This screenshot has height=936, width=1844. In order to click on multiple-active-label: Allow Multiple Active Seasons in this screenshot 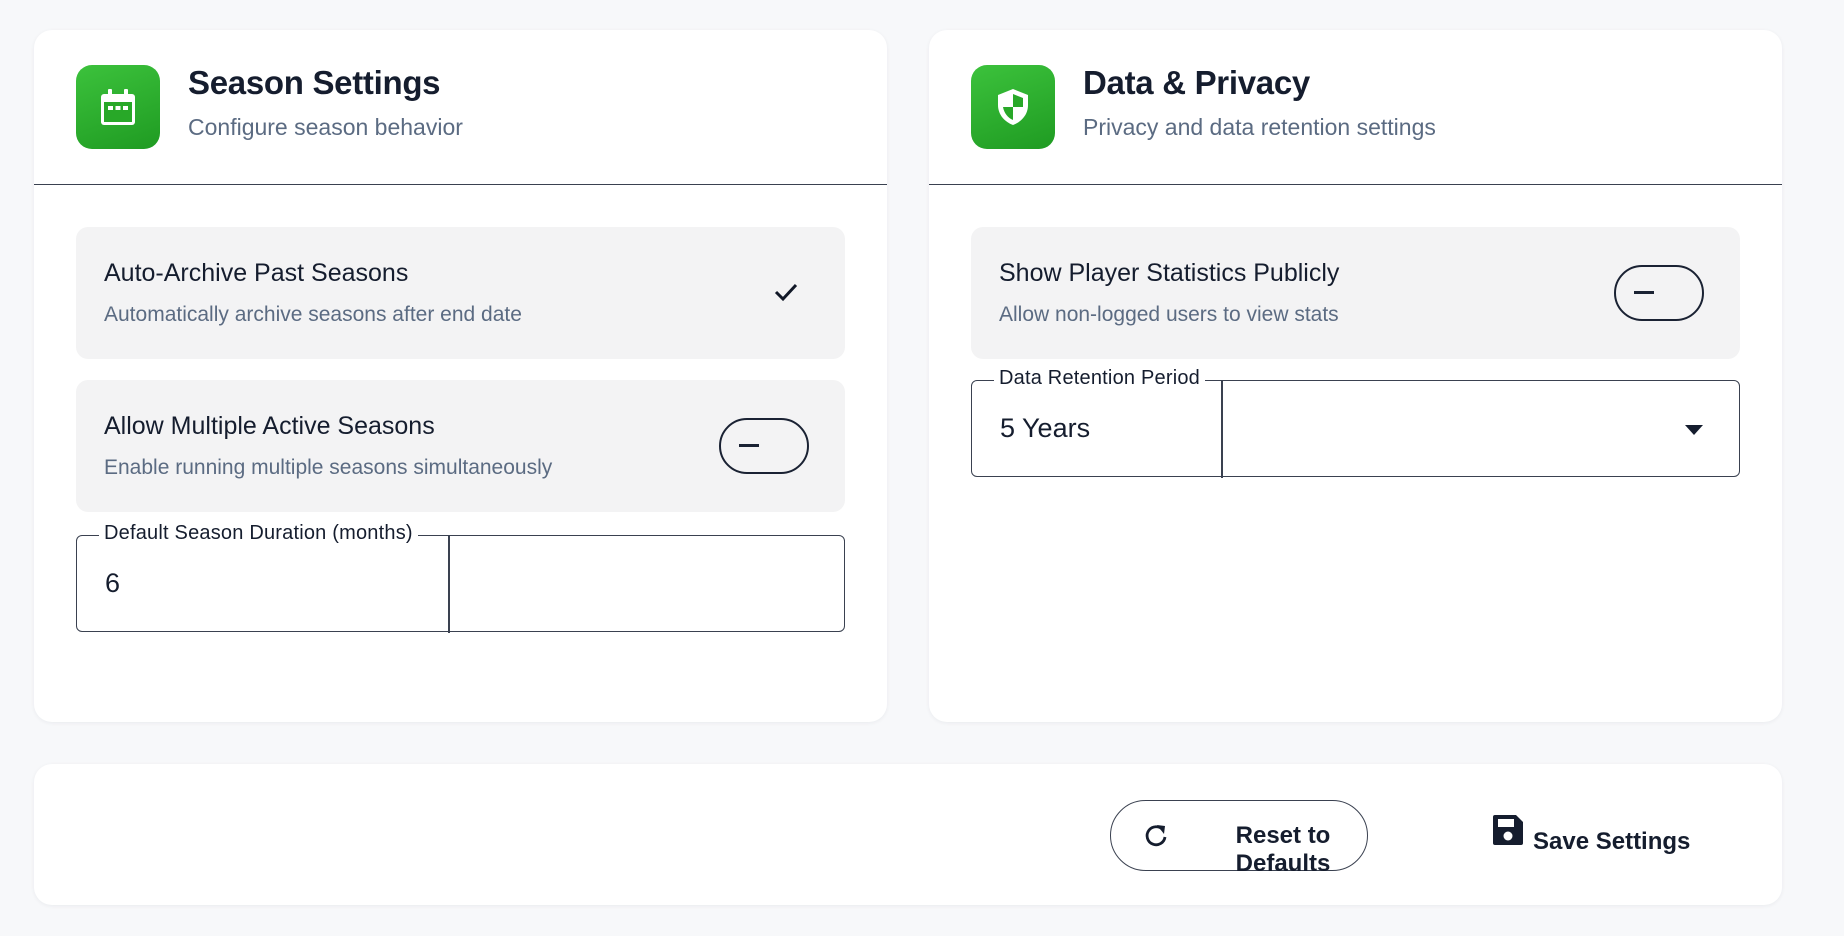, I will do `click(269, 426)`.